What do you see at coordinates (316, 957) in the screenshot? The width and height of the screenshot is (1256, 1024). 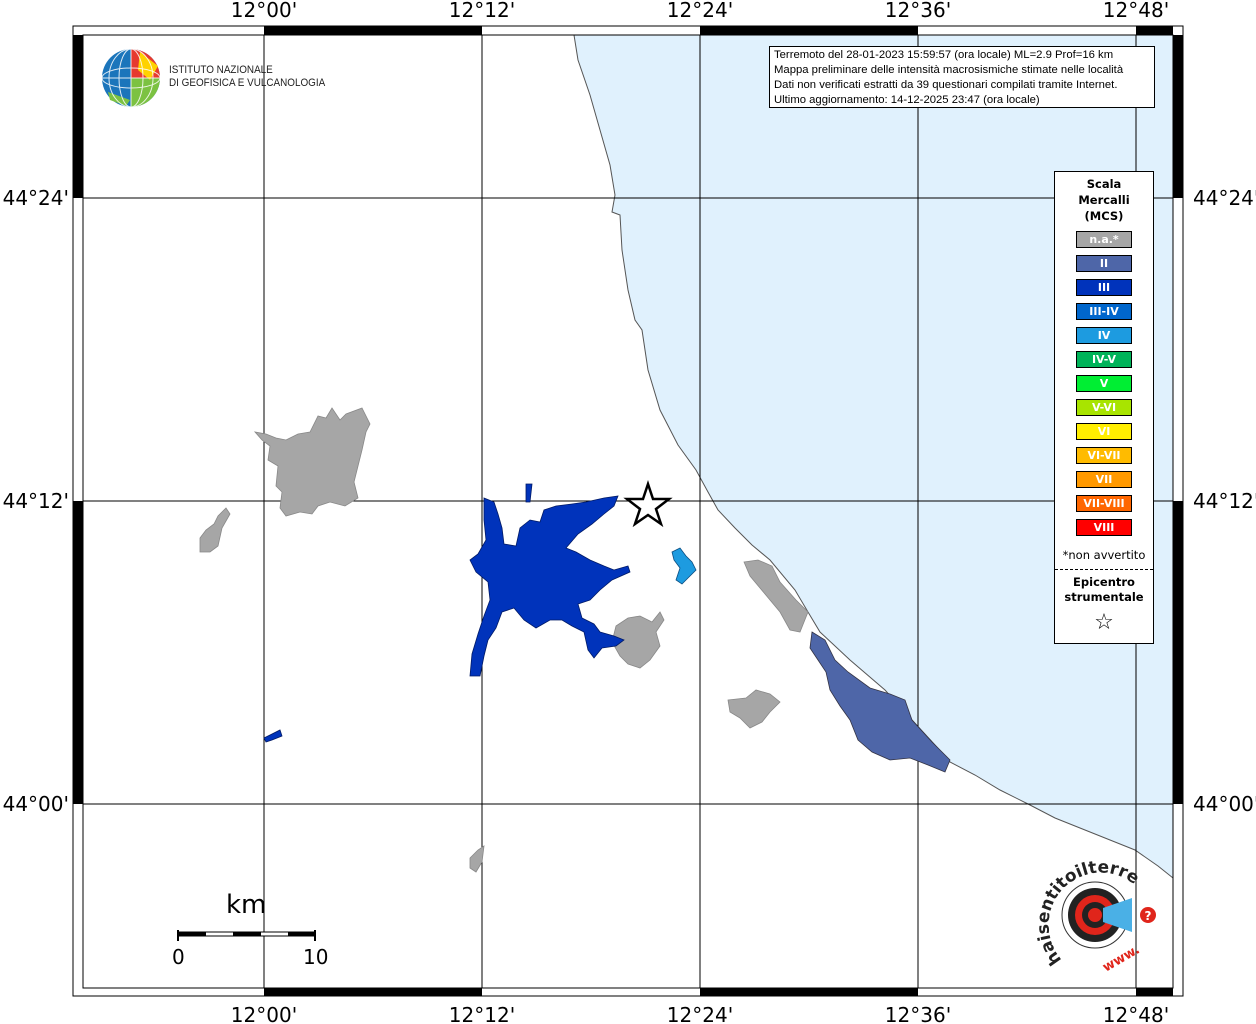 I see `scale-end: 10` at bounding box center [316, 957].